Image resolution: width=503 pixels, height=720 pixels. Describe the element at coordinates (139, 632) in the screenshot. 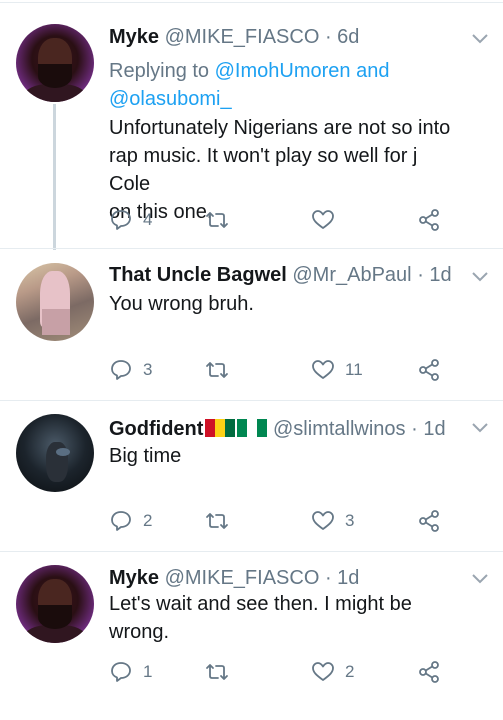

I see `tweet-text-line: wrong.` at that location.